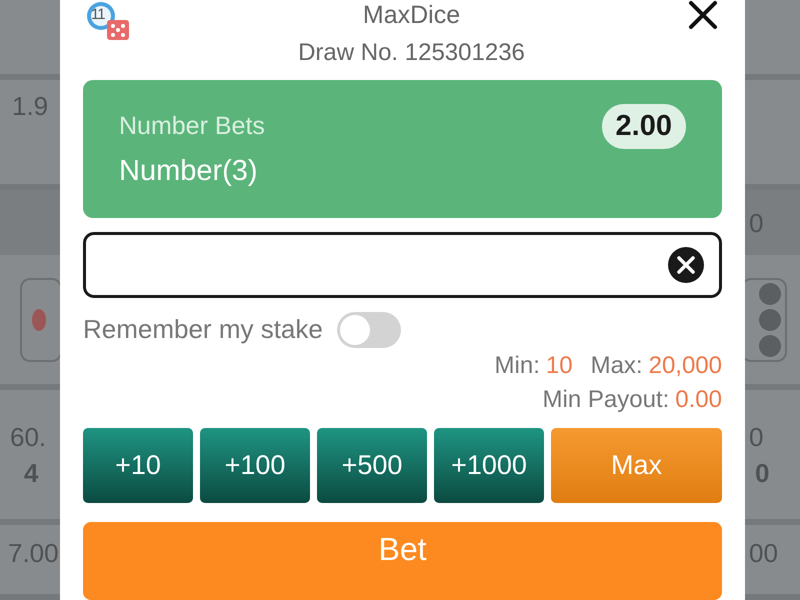 This screenshot has height=600, width=800. I want to click on limit-label: Min:, so click(517, 366).